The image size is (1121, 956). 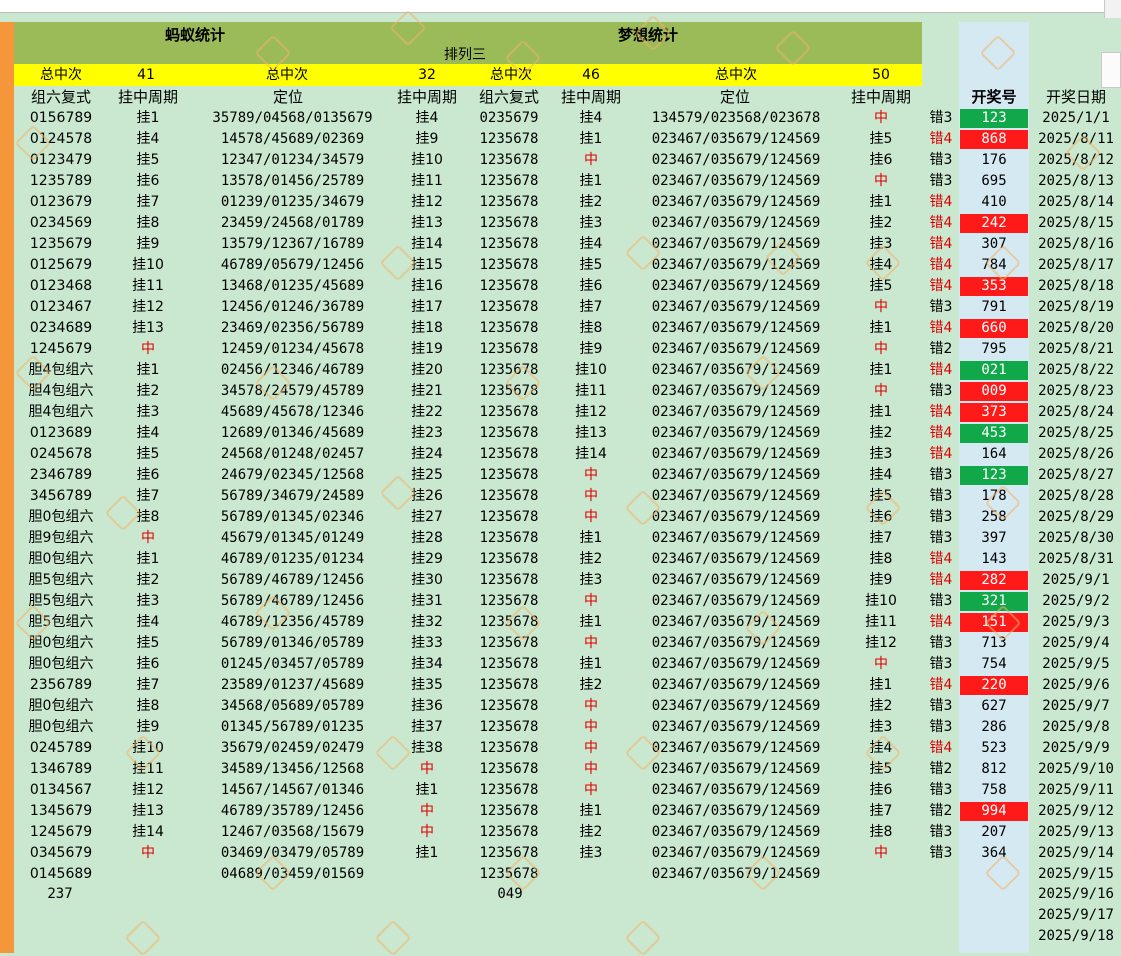 I want to click on cell-group6-a: 0145689, so click(x=61, y=874).